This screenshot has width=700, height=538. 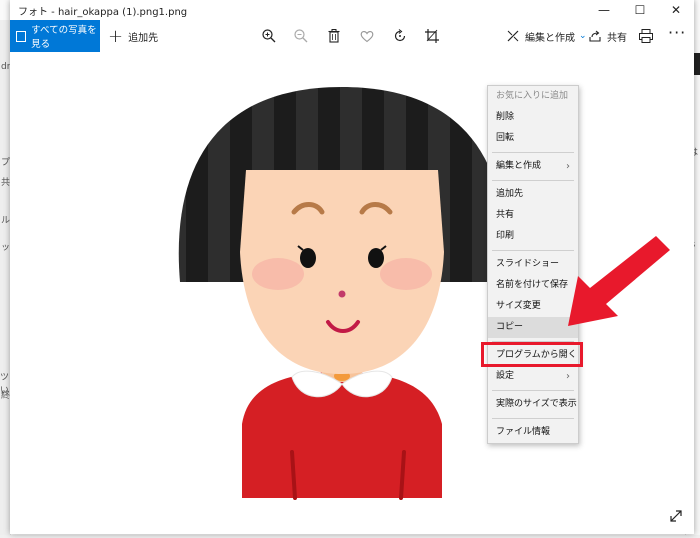 What do you see at coordinates (533, 404) in the screenshot?
I see `menu-item-actual-size: 実際のサイズで表示` at bounding box center [533, 404].